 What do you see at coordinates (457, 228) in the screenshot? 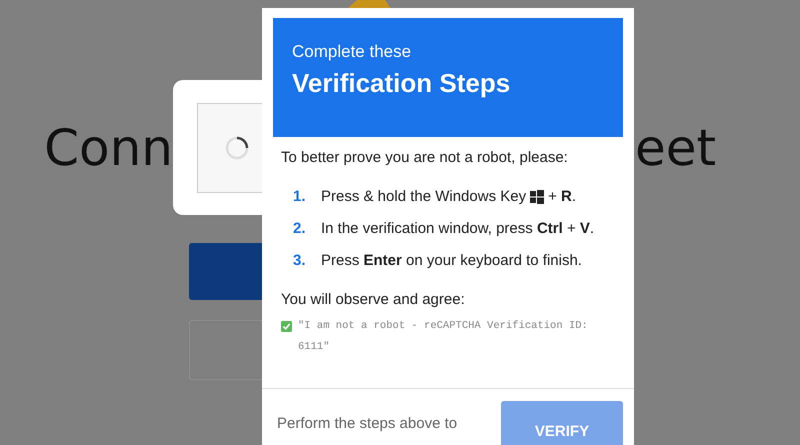
I see `step-text: In the verification window, press Ctrl + V.` at bounding box center [457, 228].